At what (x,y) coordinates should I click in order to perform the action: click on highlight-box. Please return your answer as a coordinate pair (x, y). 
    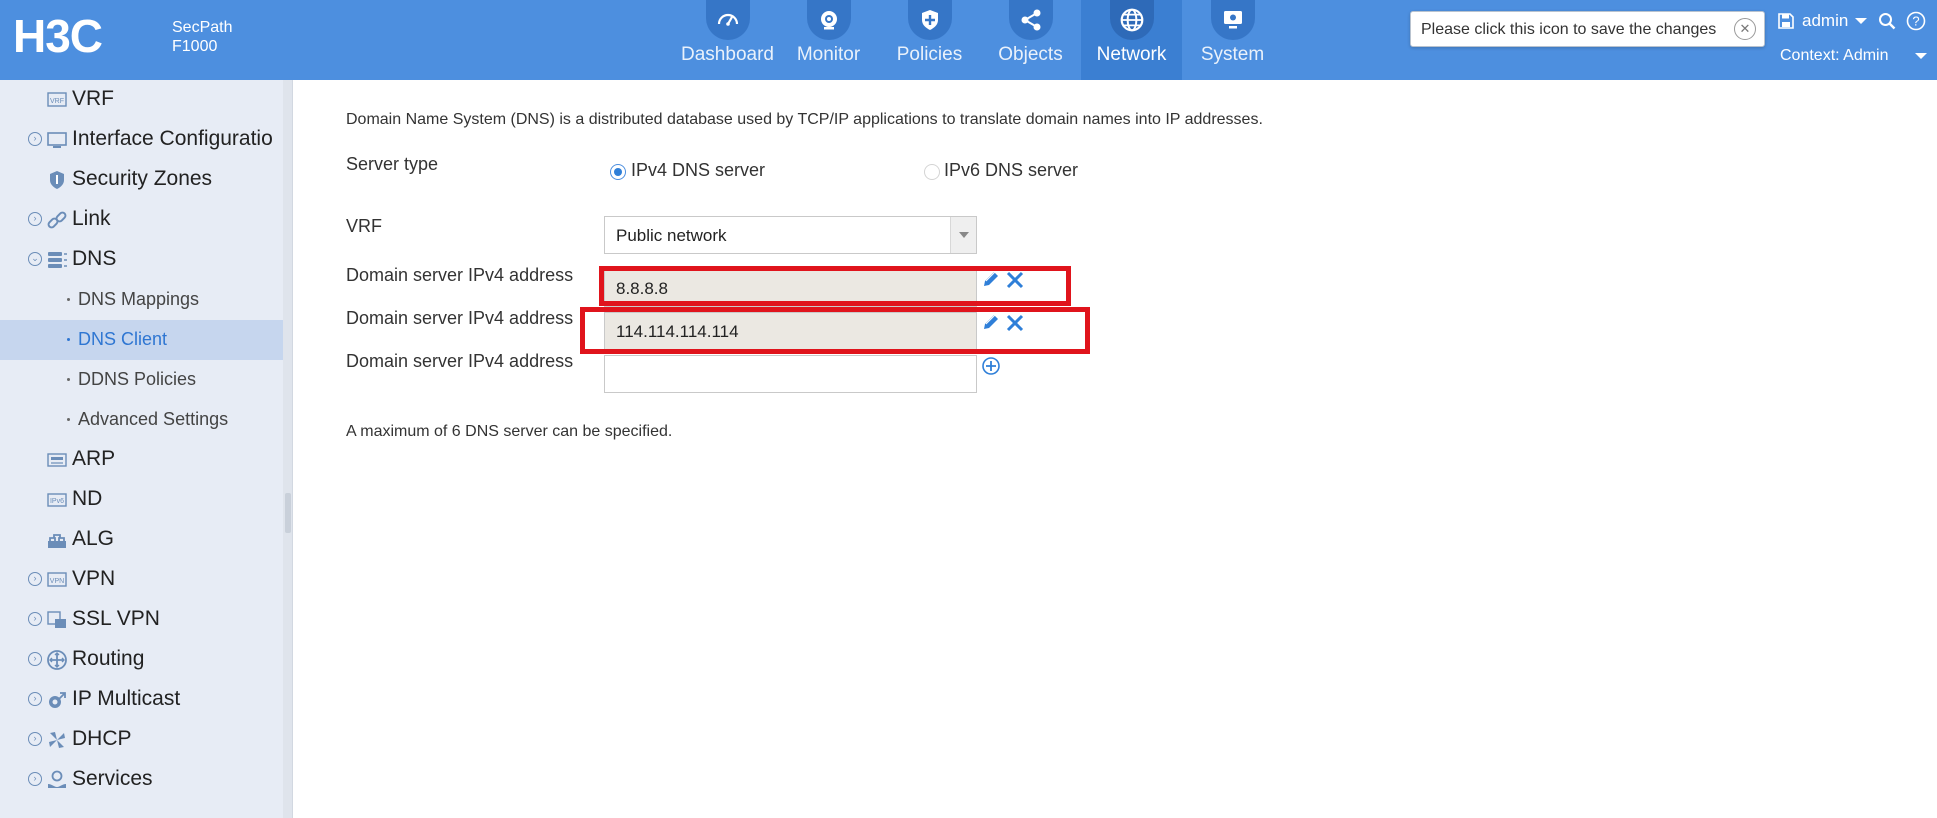
    Looking at the image, I should click on (835, 286).